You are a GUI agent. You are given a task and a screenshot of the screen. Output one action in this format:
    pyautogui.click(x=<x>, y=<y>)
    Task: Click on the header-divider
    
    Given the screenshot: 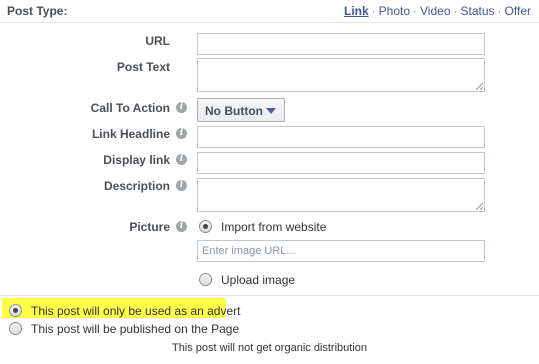 What is the action you would take?
    pyautogui.click(x=269, y=22)
    